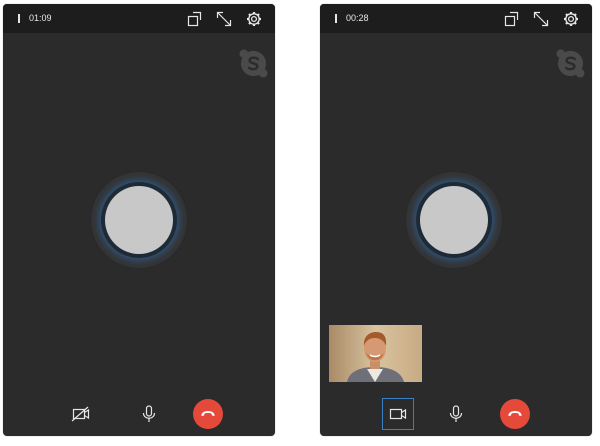 The width and height of the screenshot is (600, 446). I want to click on video-camera-icon, so click(398, 414).